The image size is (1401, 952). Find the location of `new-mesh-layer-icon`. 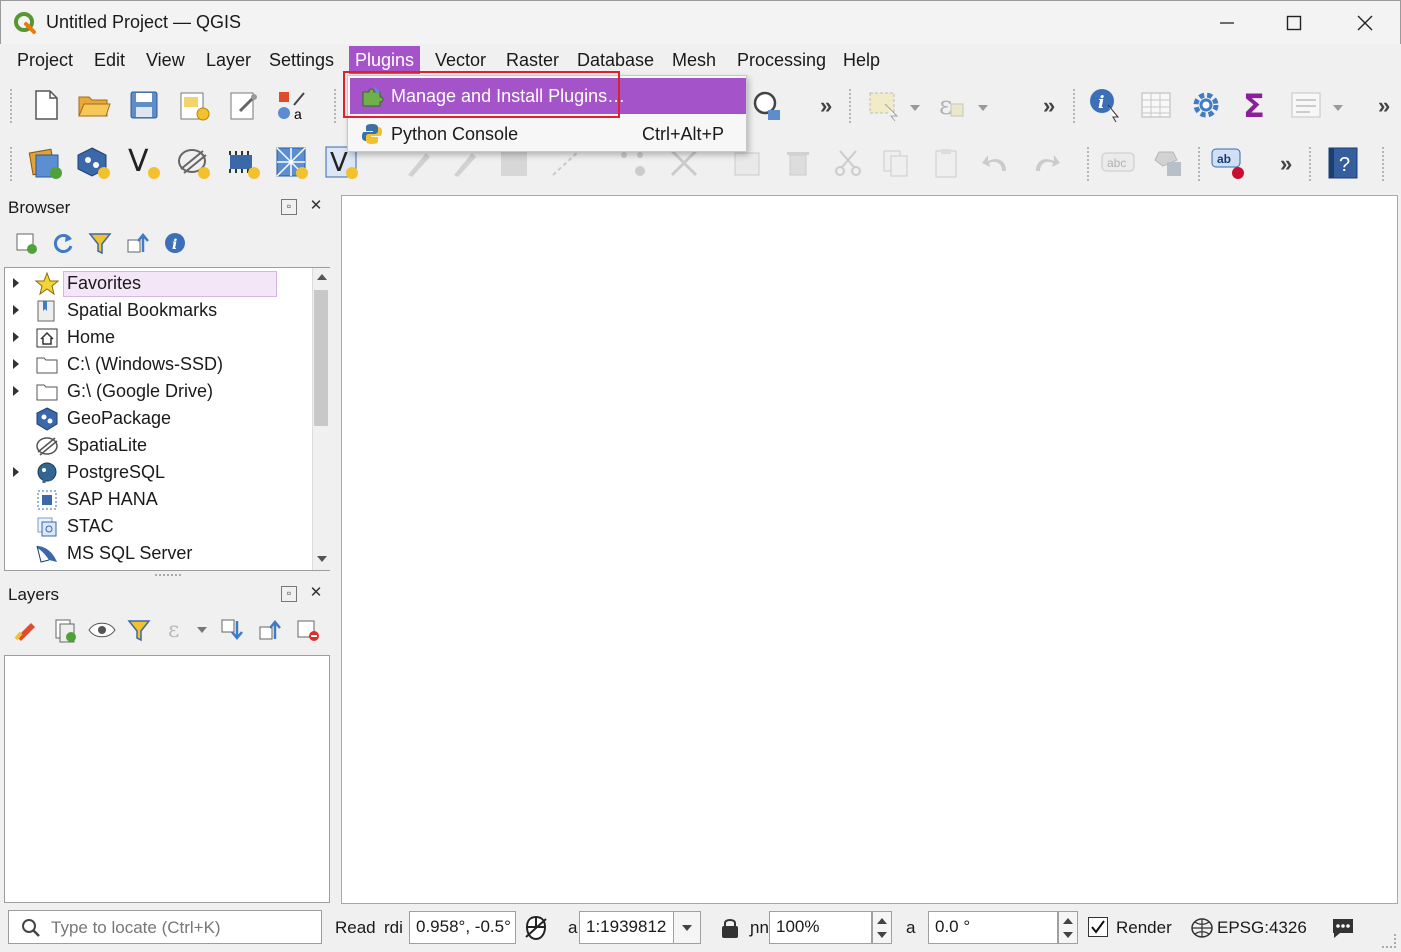

new-mesh-layer-icon is located at coordinates (292, 163).